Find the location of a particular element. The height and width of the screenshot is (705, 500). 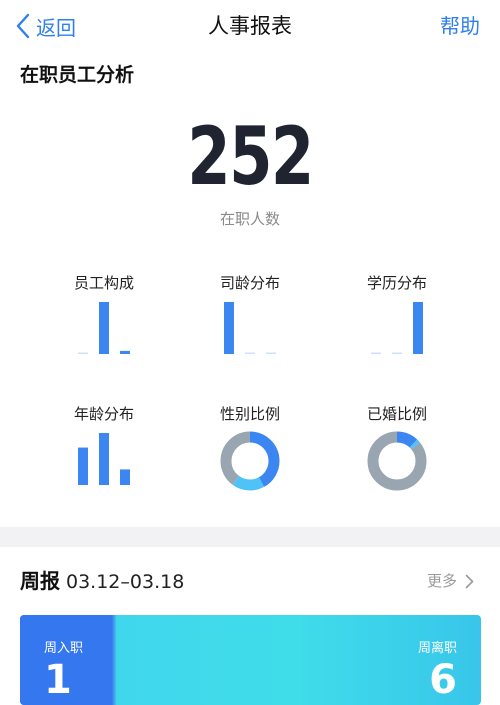

more-link: 更多 is located at coordinates (450, 581).